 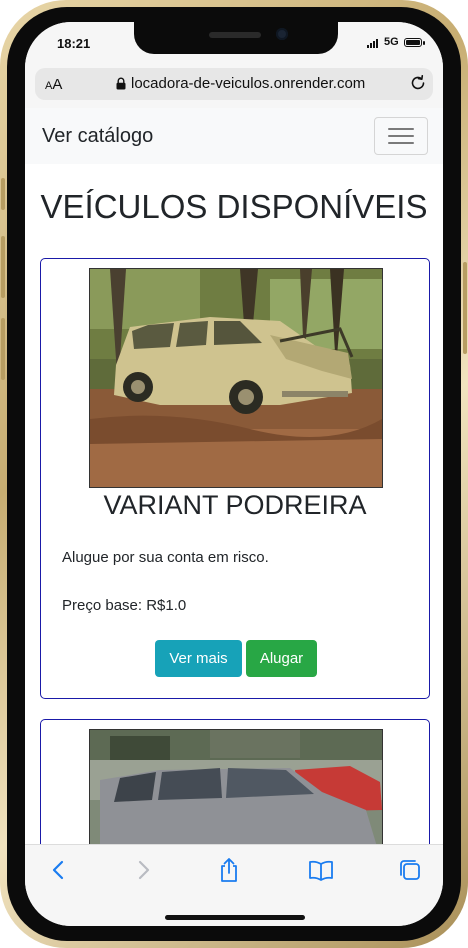 I want to click on browser-toolbar, so click(x=234, y=885).